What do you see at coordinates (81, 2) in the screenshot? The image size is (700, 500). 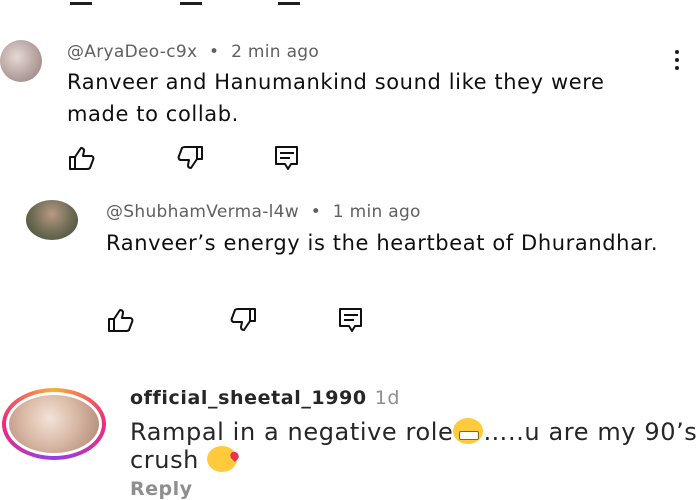 I see `cropped-like-icon` at bounding box center [81, 2].